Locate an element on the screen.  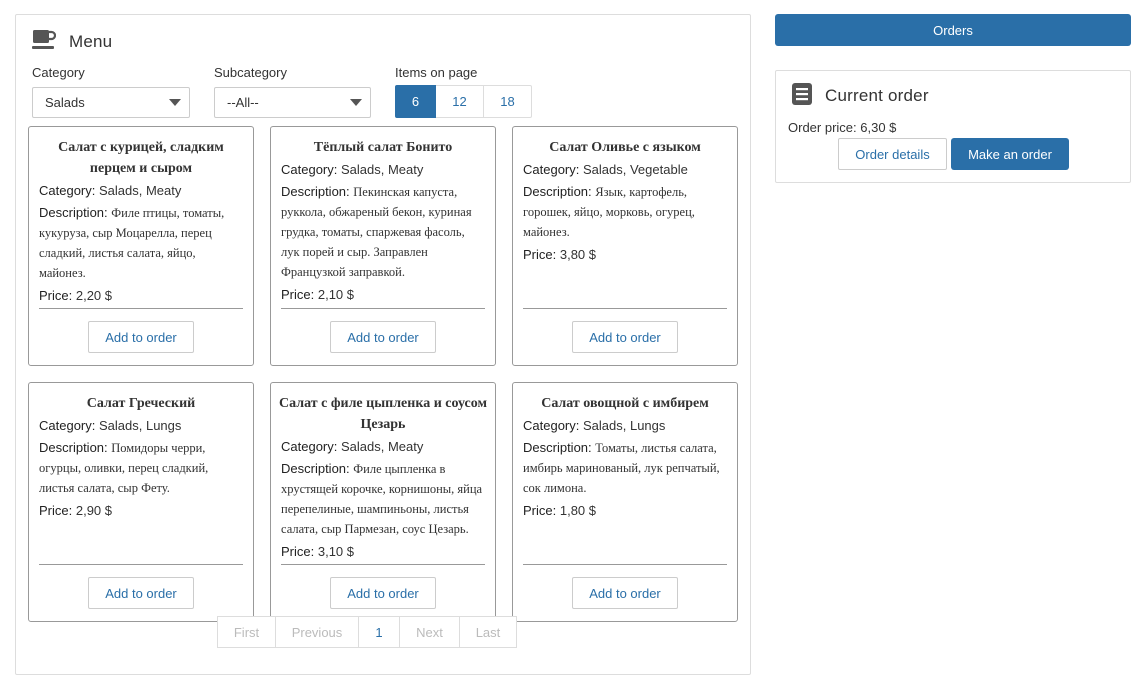
item-name: Салат с филе цыпленка и соусом Цезарь is located at coordinates (383, 409).